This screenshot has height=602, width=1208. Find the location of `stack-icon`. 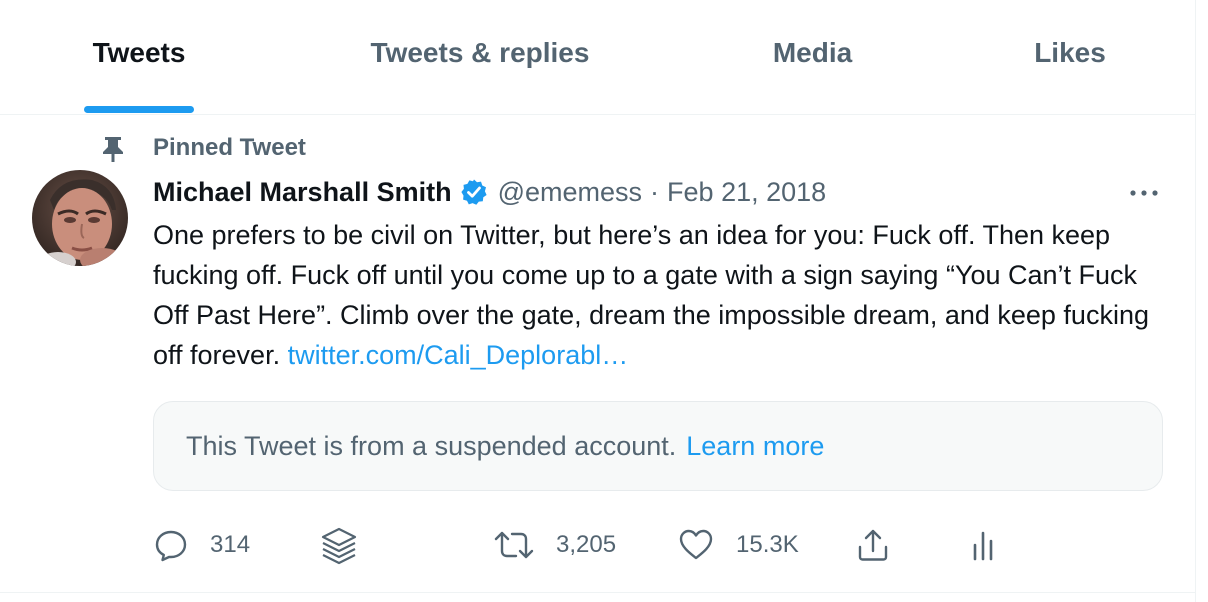

stack-icon is located at coordinates (339, 546).